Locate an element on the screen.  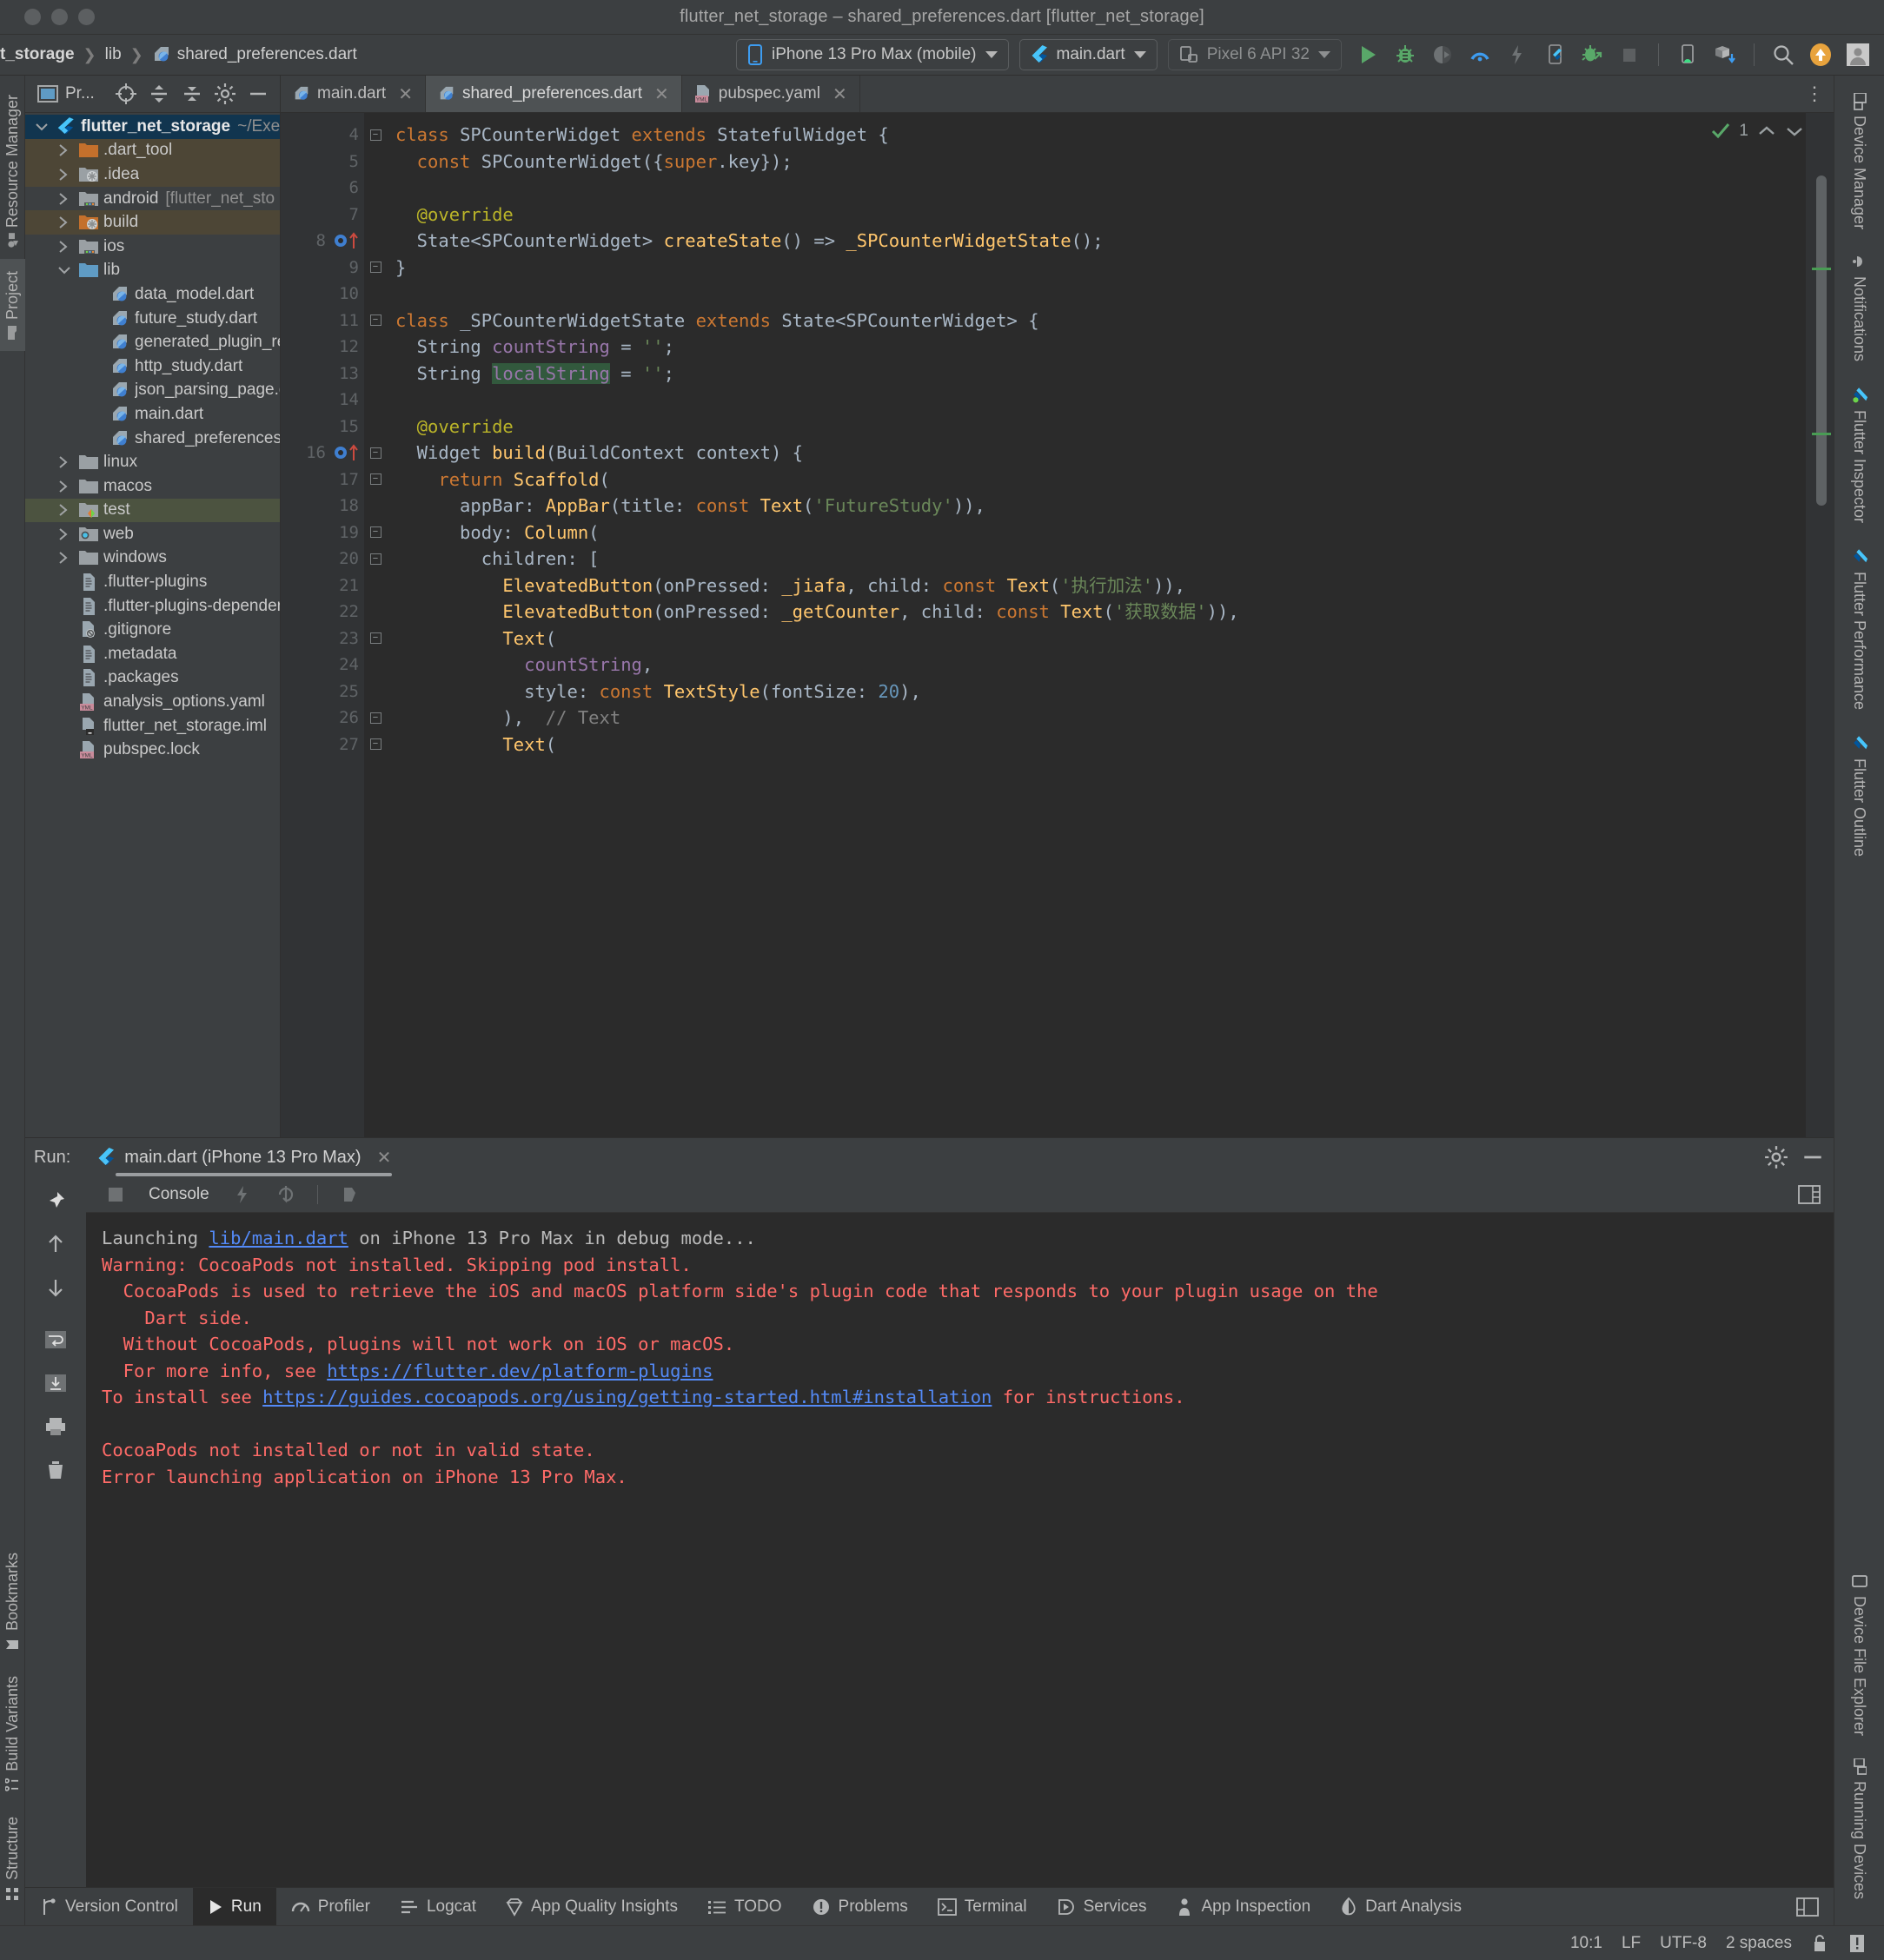
sidebar-item-notifications: Notifications is located at coordinates (1860, 308).